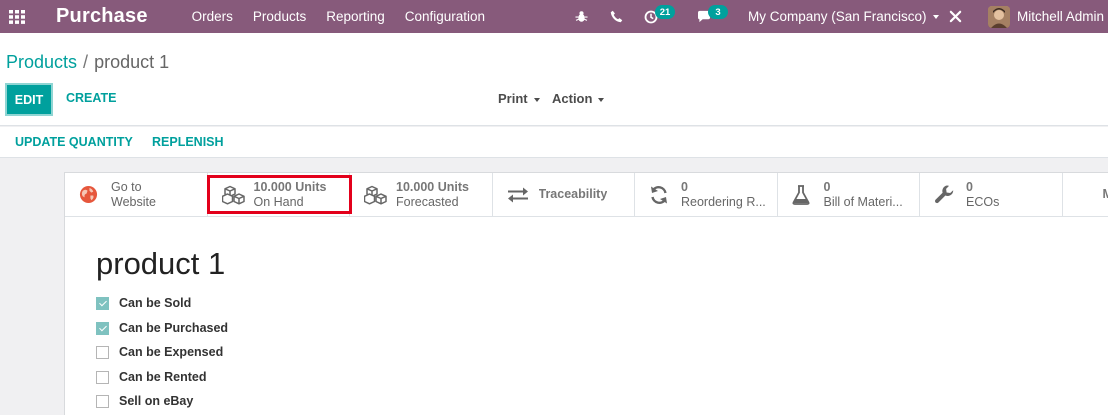 This screenshot has width=1108, height=415. What do you see at coordinates (29, 99) in the screenshot?
I see `edit-button: EDIT` at bounding box center [29, 99].